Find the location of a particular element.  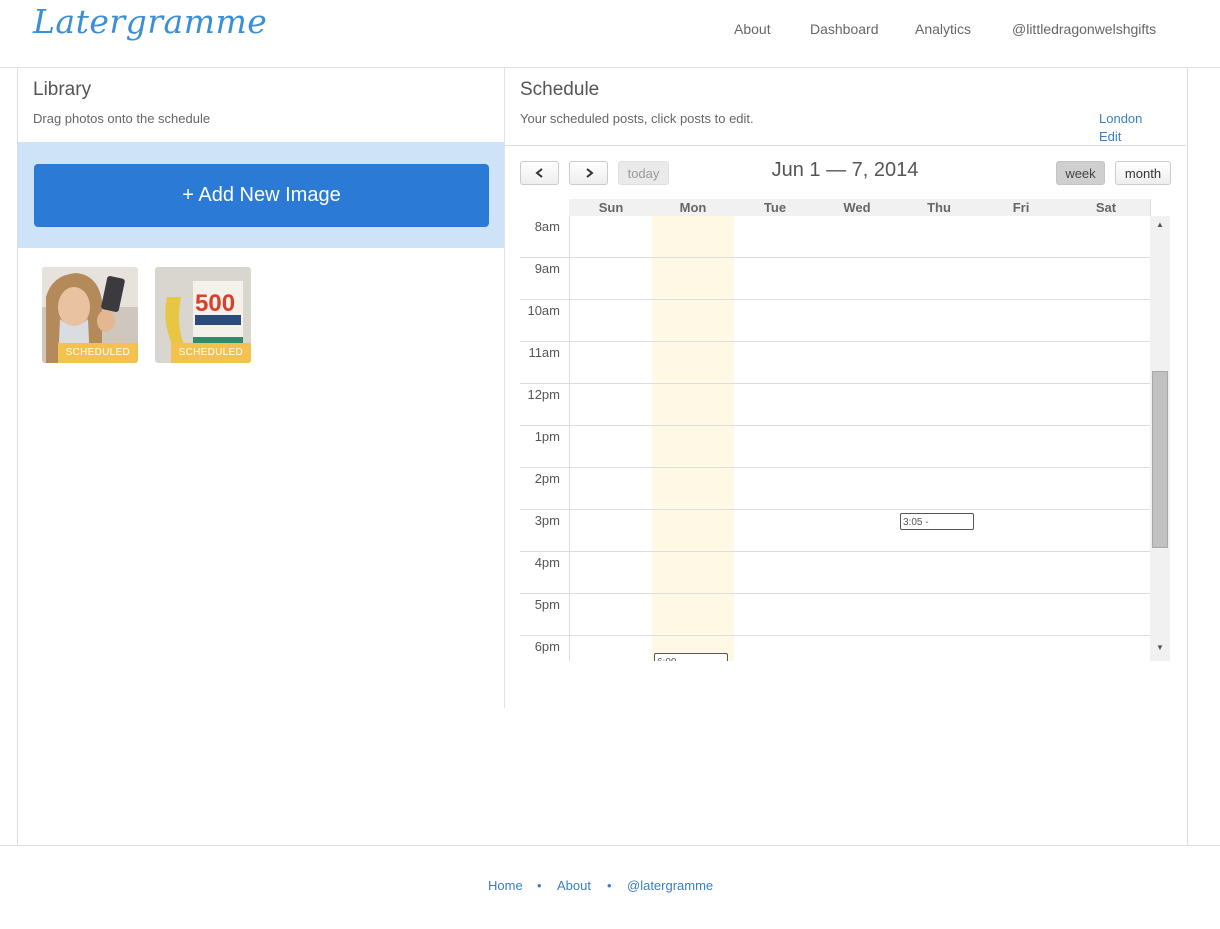

book-number: 500 is located at coordinates (215, 303).